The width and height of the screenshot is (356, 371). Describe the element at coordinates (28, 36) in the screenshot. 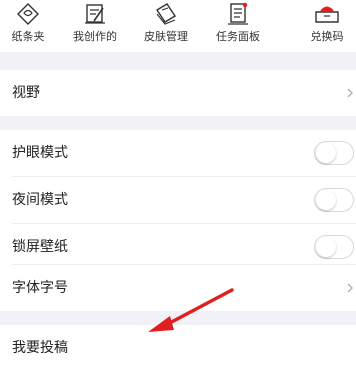

I see `toolbar-item-label: 纸条夹` at that location.